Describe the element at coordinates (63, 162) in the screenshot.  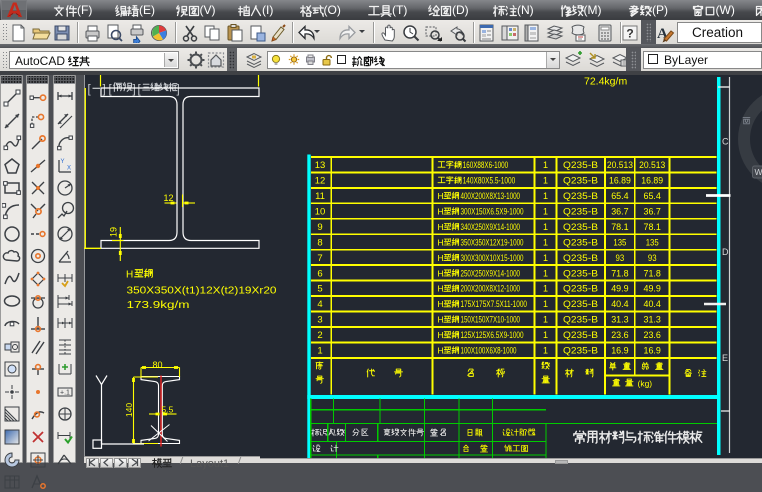
I see `svg-text: Y` at that location.